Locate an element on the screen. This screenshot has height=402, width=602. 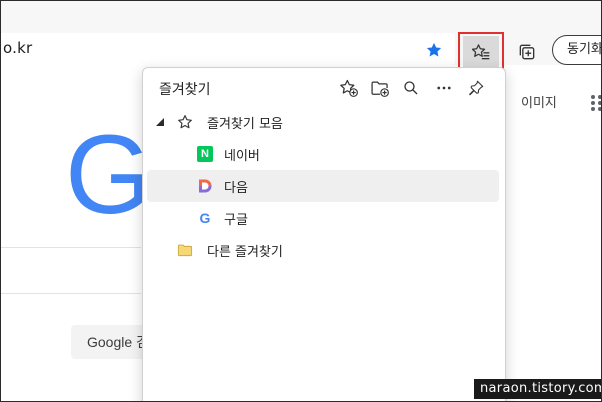
more-icon is located at coordinates (444, 88).